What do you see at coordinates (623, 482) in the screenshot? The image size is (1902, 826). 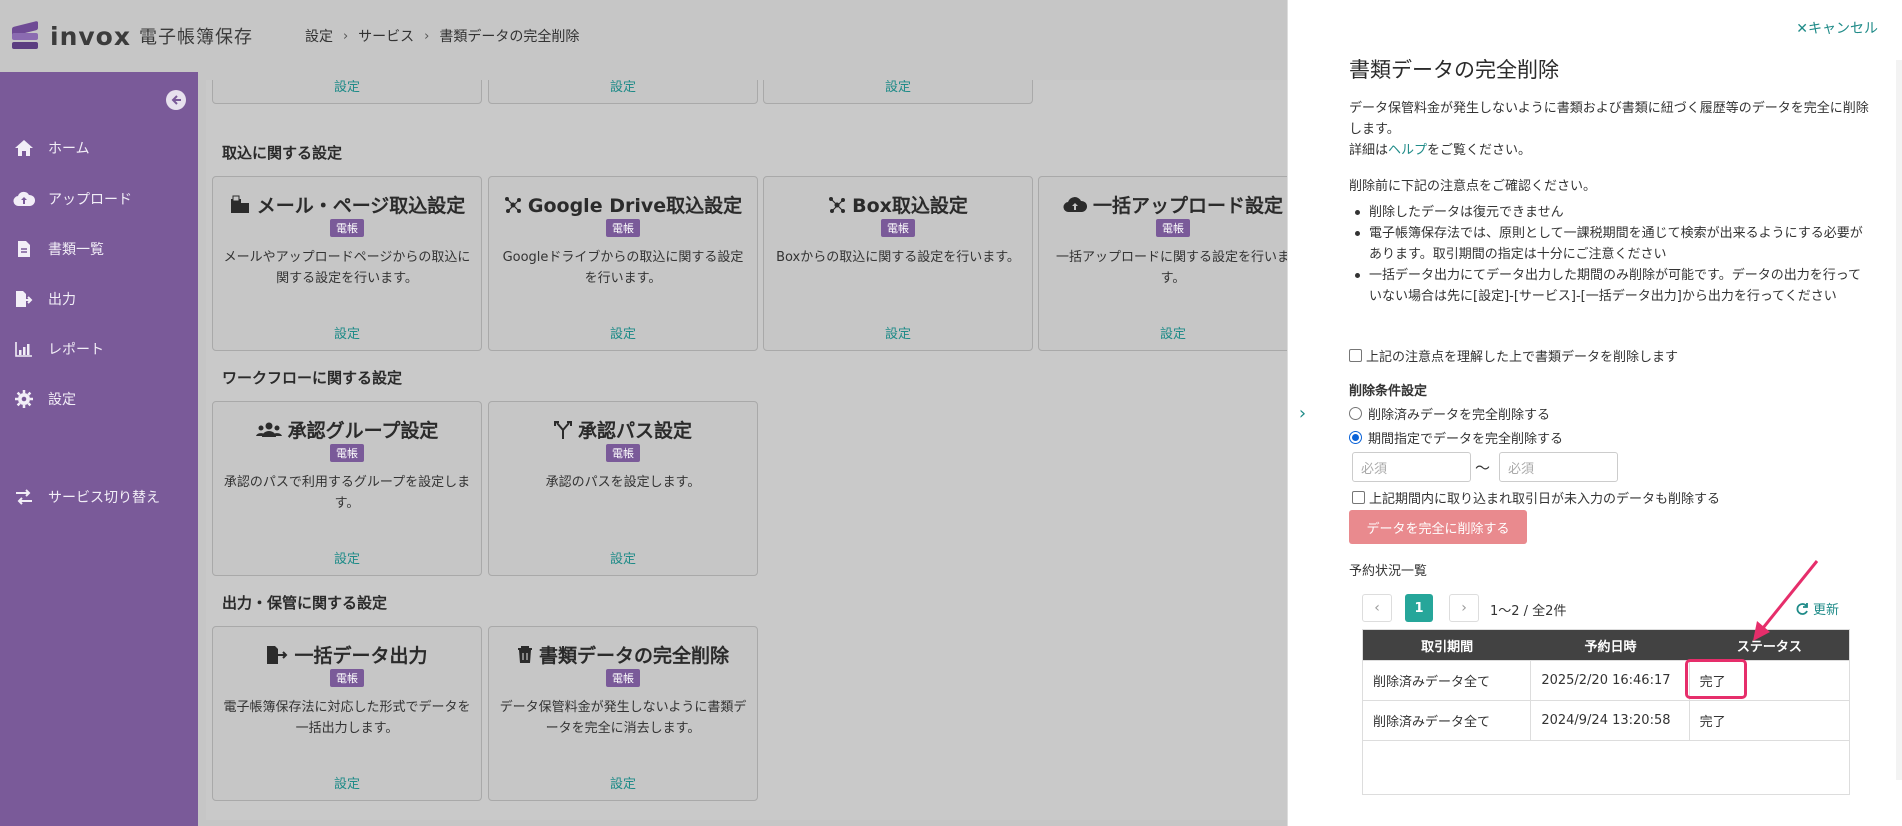 I see `card-description: 承認のパスを設定します。` at bounding box center [623, 482].